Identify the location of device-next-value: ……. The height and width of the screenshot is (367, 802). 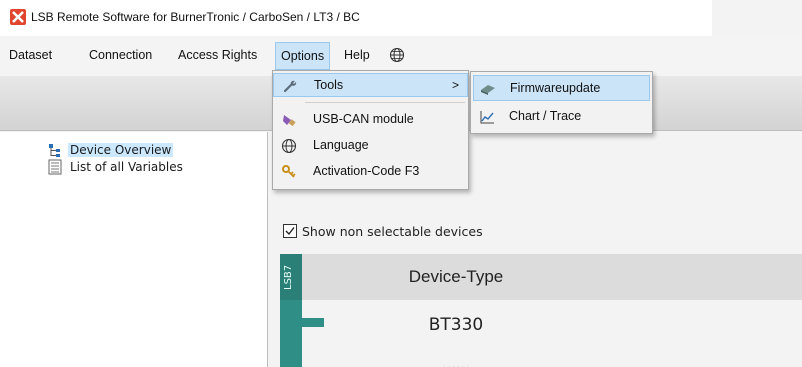
(456, 361).